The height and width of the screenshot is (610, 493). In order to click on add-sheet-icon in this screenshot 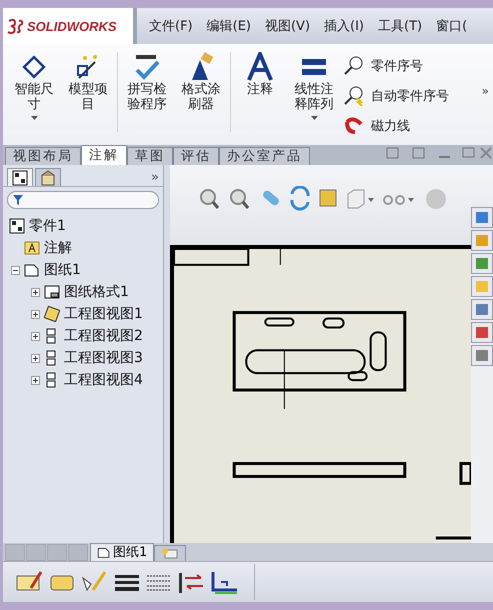, I will do `click(170, 553)`.